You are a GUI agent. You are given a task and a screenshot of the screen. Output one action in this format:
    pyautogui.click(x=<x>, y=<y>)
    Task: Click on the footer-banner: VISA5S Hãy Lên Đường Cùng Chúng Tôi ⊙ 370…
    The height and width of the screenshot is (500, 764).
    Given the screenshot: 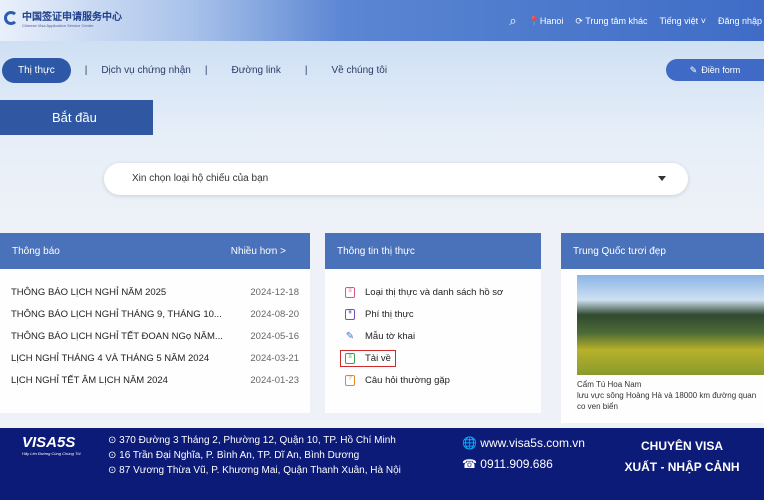 What is the action you would take?
    pyautogui.click(x=382, y=464)
    